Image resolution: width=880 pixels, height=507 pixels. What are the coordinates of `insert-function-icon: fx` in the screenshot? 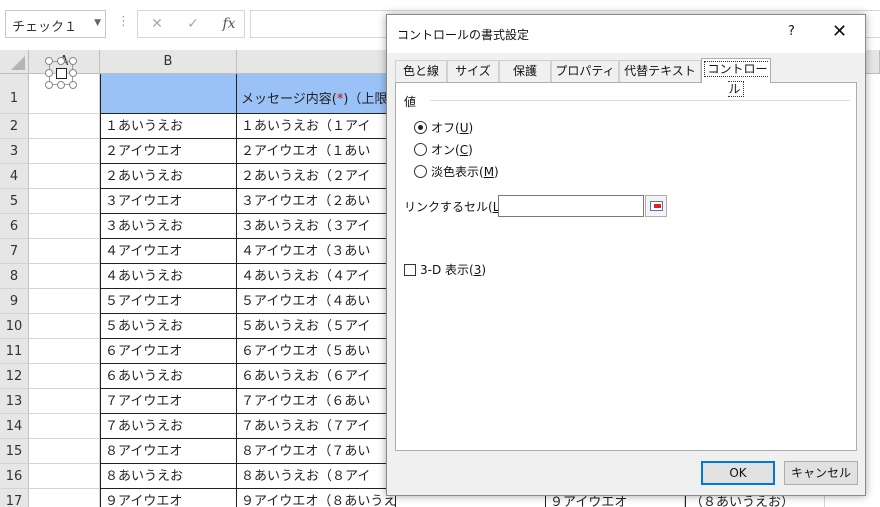 It's located at (229, 25).